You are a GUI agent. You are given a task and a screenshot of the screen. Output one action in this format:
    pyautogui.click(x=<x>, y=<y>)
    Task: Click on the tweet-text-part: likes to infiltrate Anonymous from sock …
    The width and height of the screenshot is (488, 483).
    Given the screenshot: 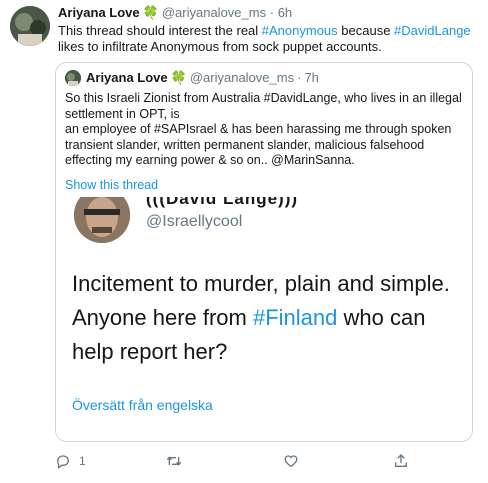 What is the action you would take?
    pyautogui.click(x=220, y=46)
    